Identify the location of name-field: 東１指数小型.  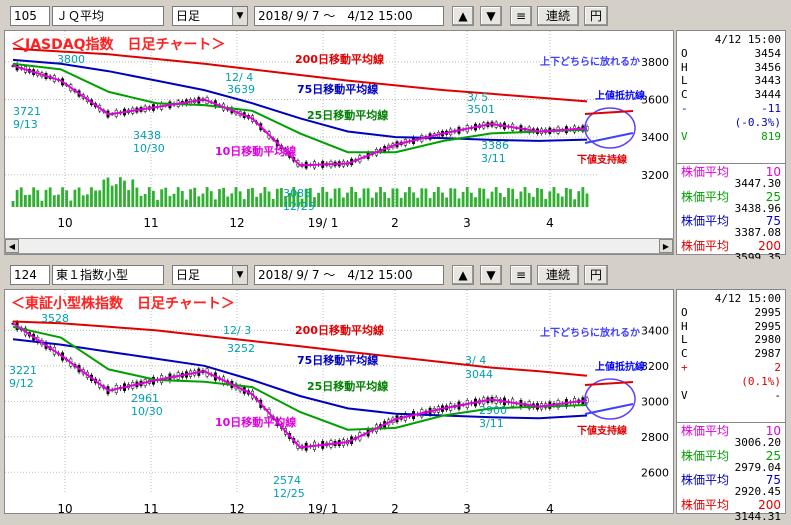
(108, 275).